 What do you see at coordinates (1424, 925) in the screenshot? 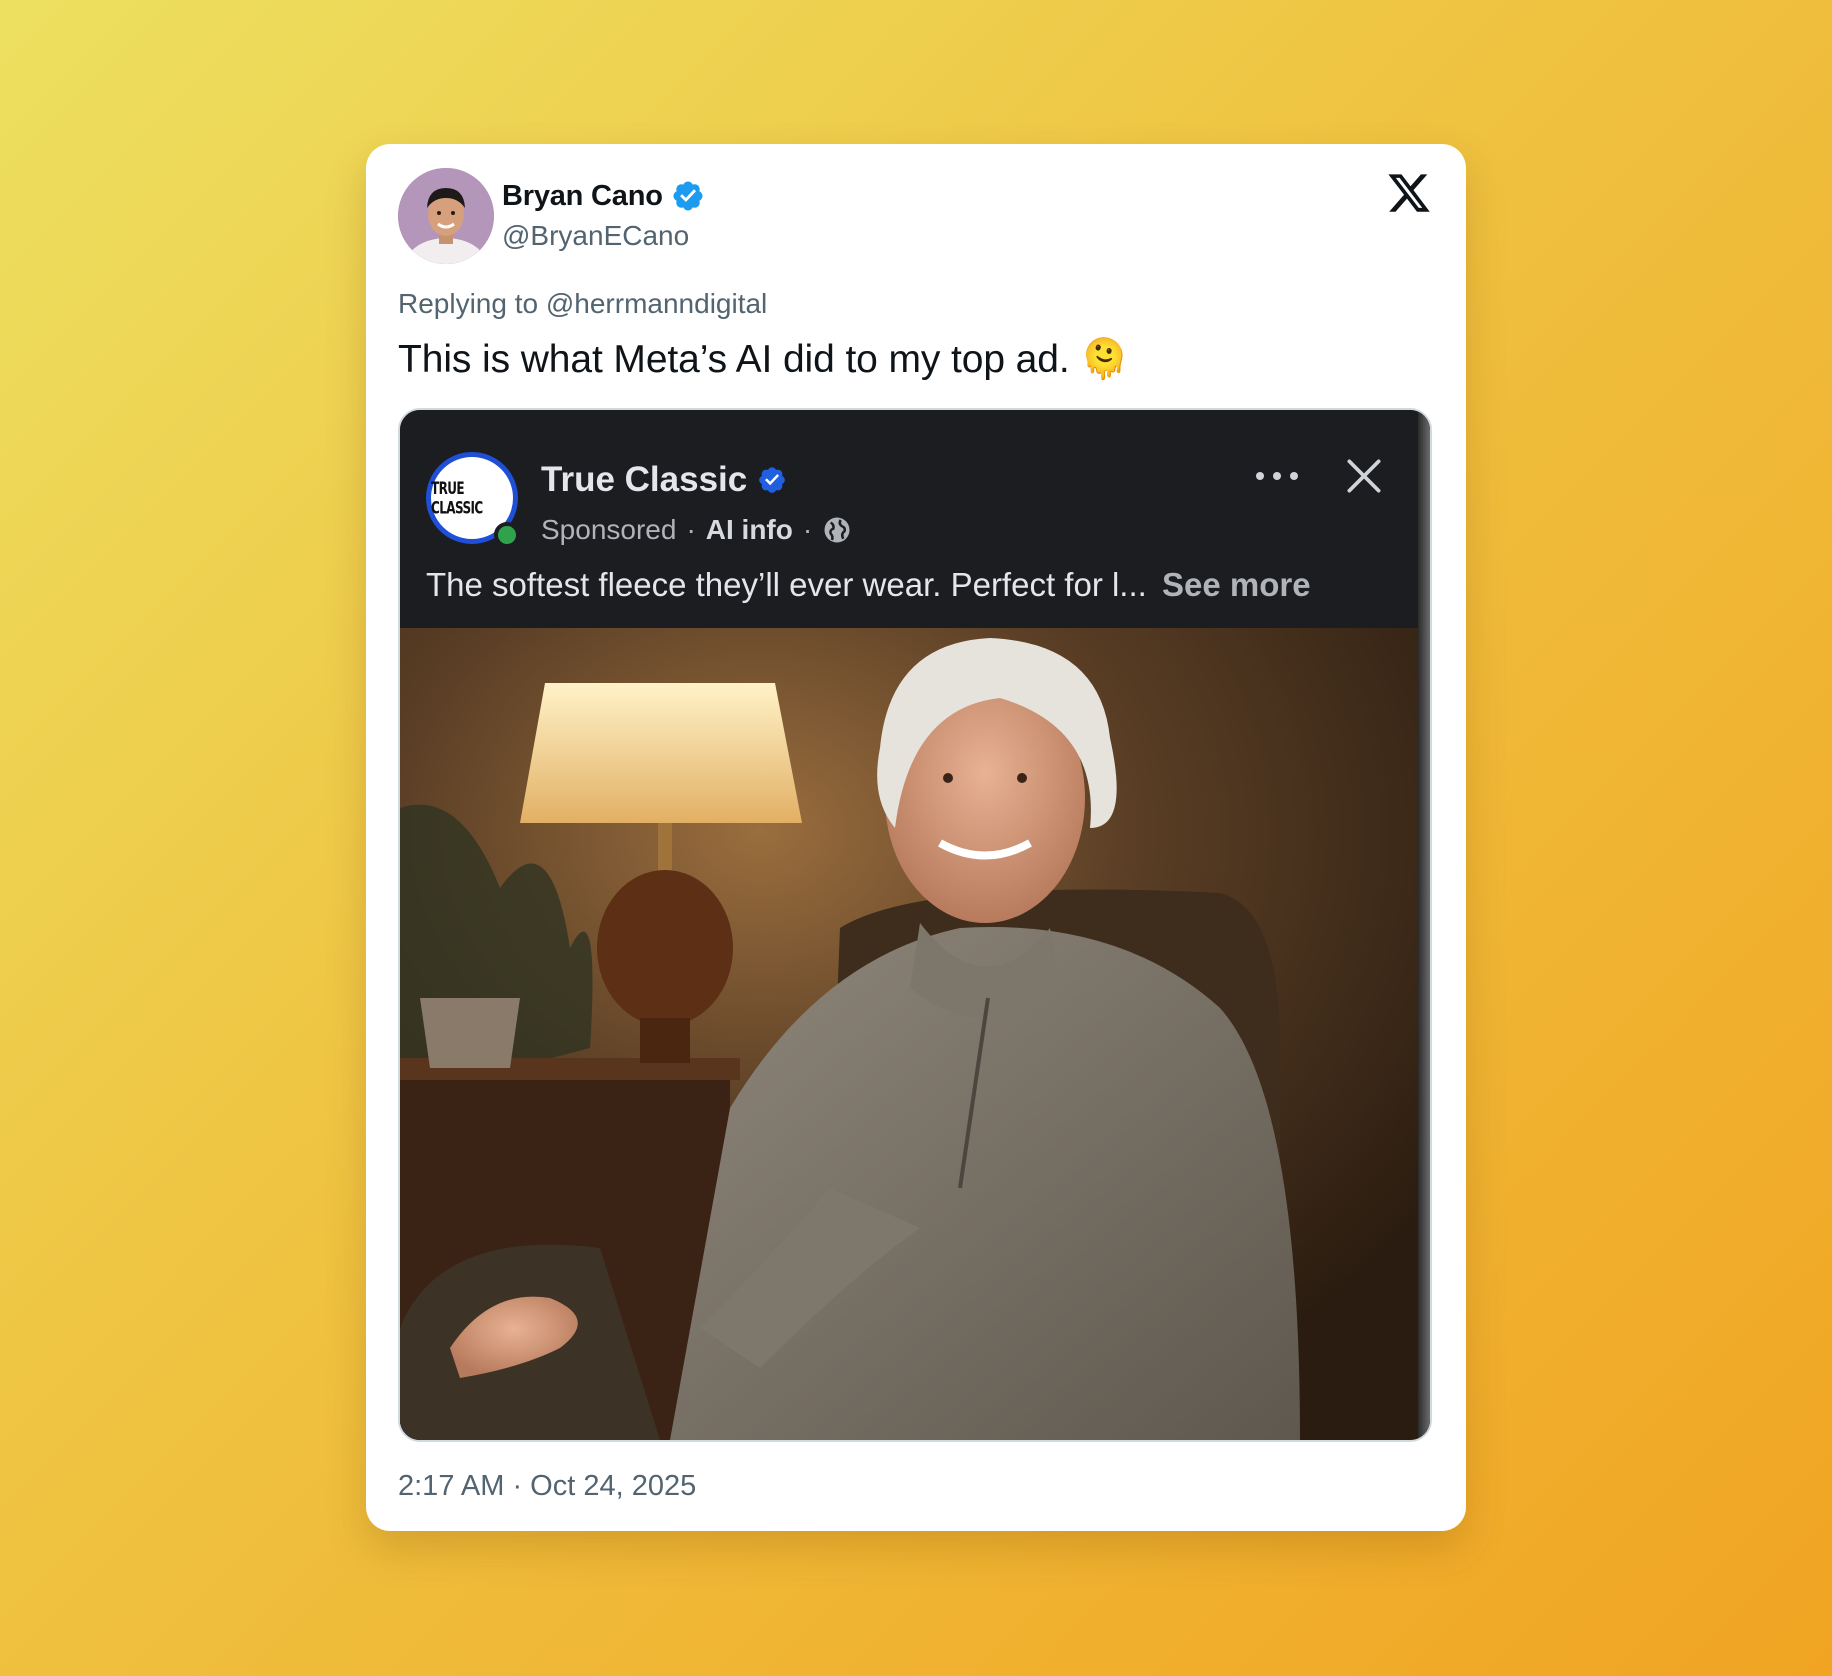
I see `media-edge-strip` at bounding box center [1424, 925].